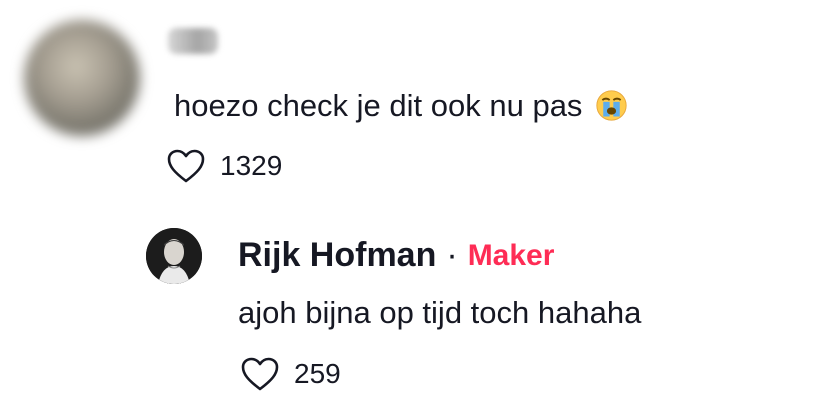 The width and height of the screenshot is (834, 416). Describe the element at coordinates (611, 105) in the screenshot. I see `crying-face-emoji-icon` at that location.